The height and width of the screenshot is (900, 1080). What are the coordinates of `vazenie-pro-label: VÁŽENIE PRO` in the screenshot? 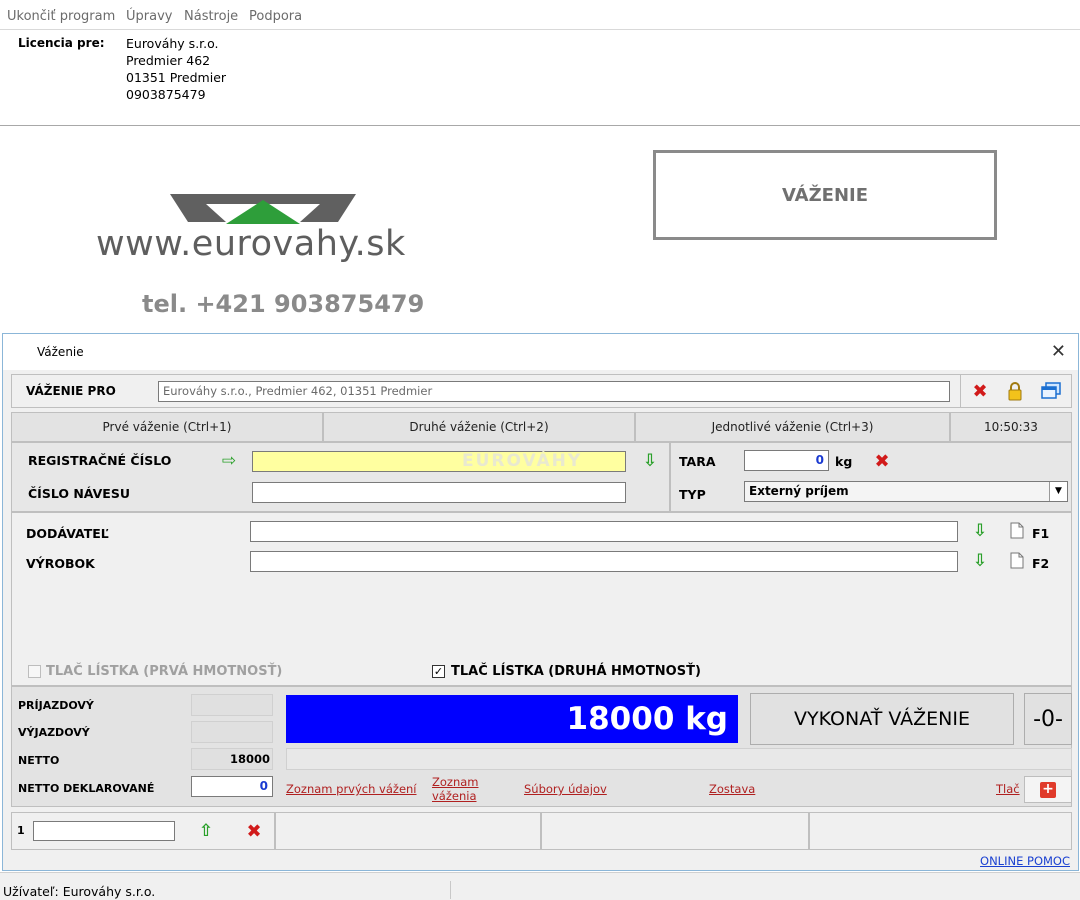 It's located at (71, 391).